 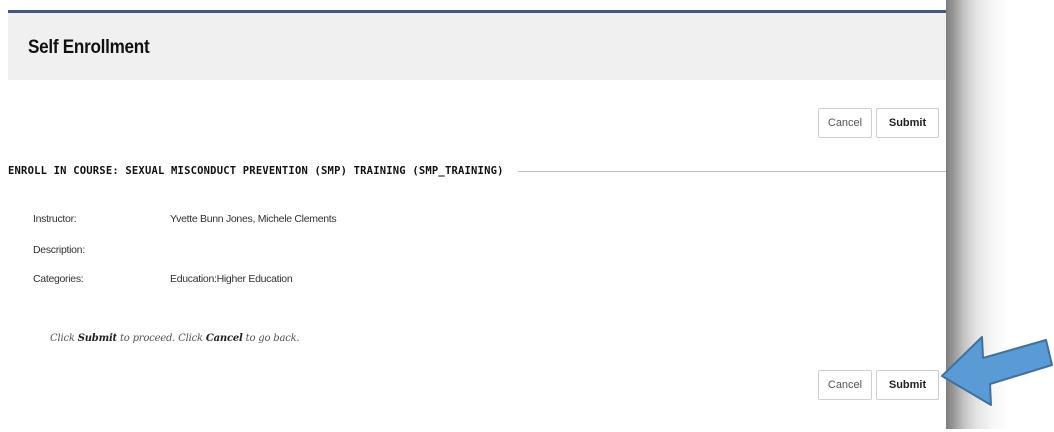 I want to click on arrow-pointer-icon, so click(x=997, y=371).